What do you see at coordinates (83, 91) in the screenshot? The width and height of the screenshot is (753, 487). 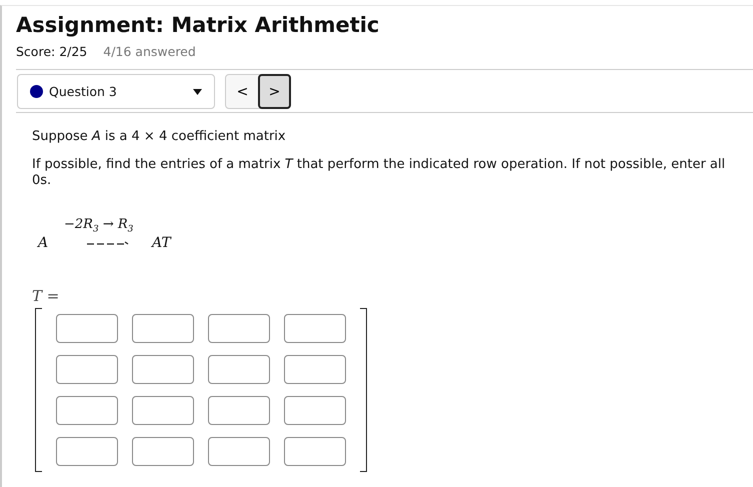 I see `question-label: Question 3` at bounding box center [83, 91].